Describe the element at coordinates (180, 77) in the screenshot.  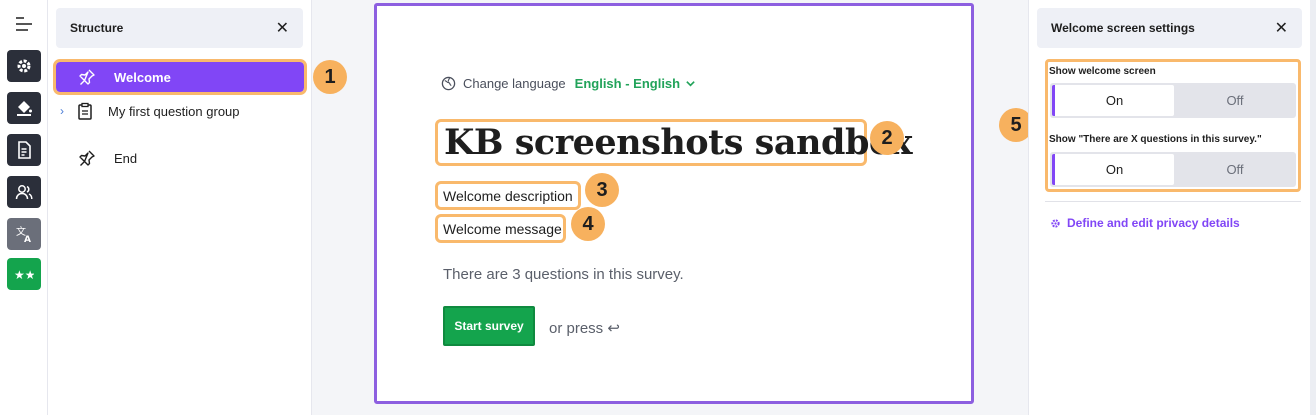
I see `structure-item-welcome: Welcome` at that location.